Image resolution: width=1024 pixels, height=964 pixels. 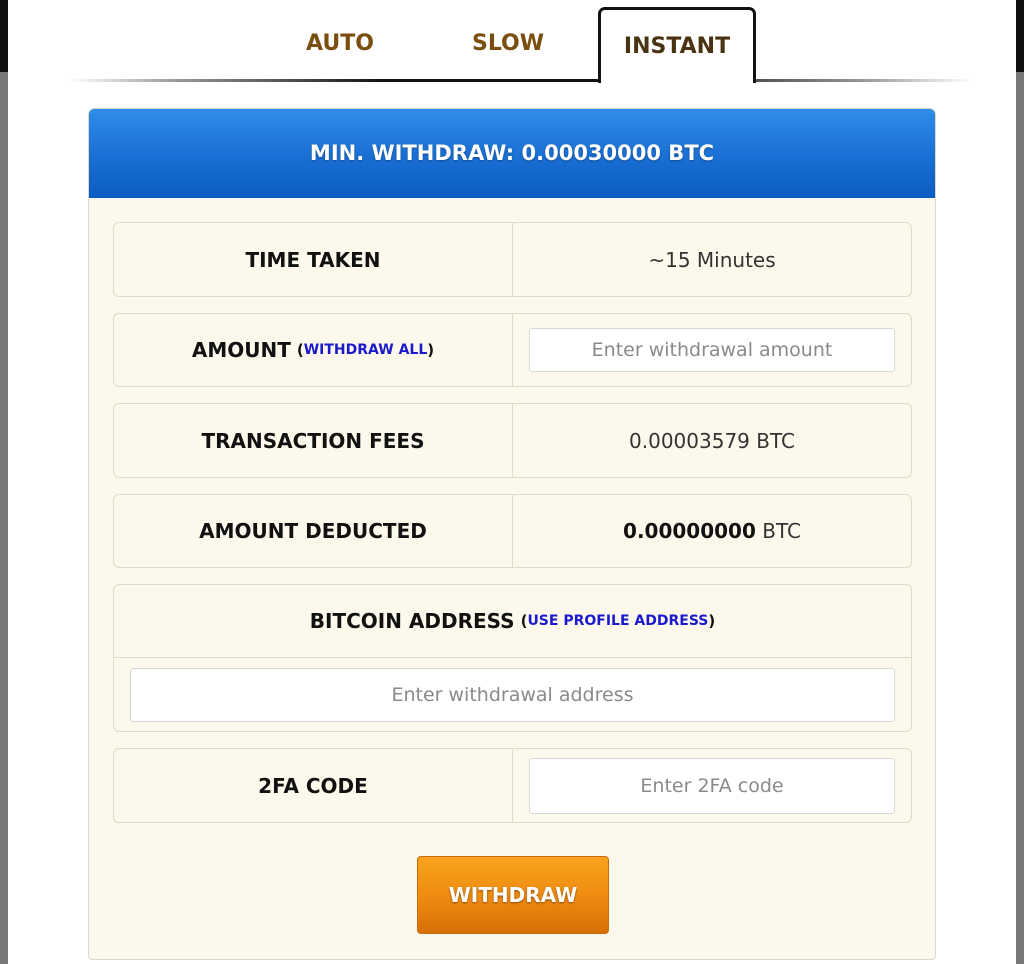 I want to click on amount-label-cell: AMOUNT ( WITHDRAW ALL ), so click(x=313, y=350).